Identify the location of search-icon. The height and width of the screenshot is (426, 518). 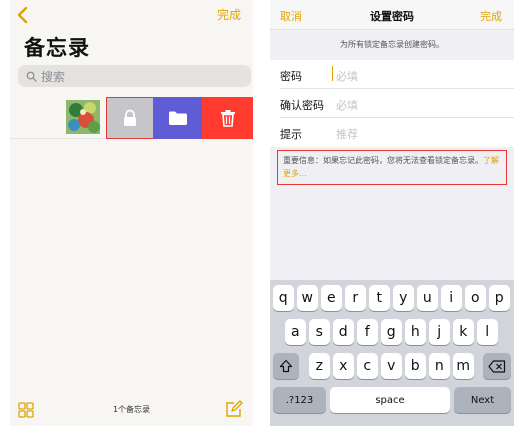
(31, 76).